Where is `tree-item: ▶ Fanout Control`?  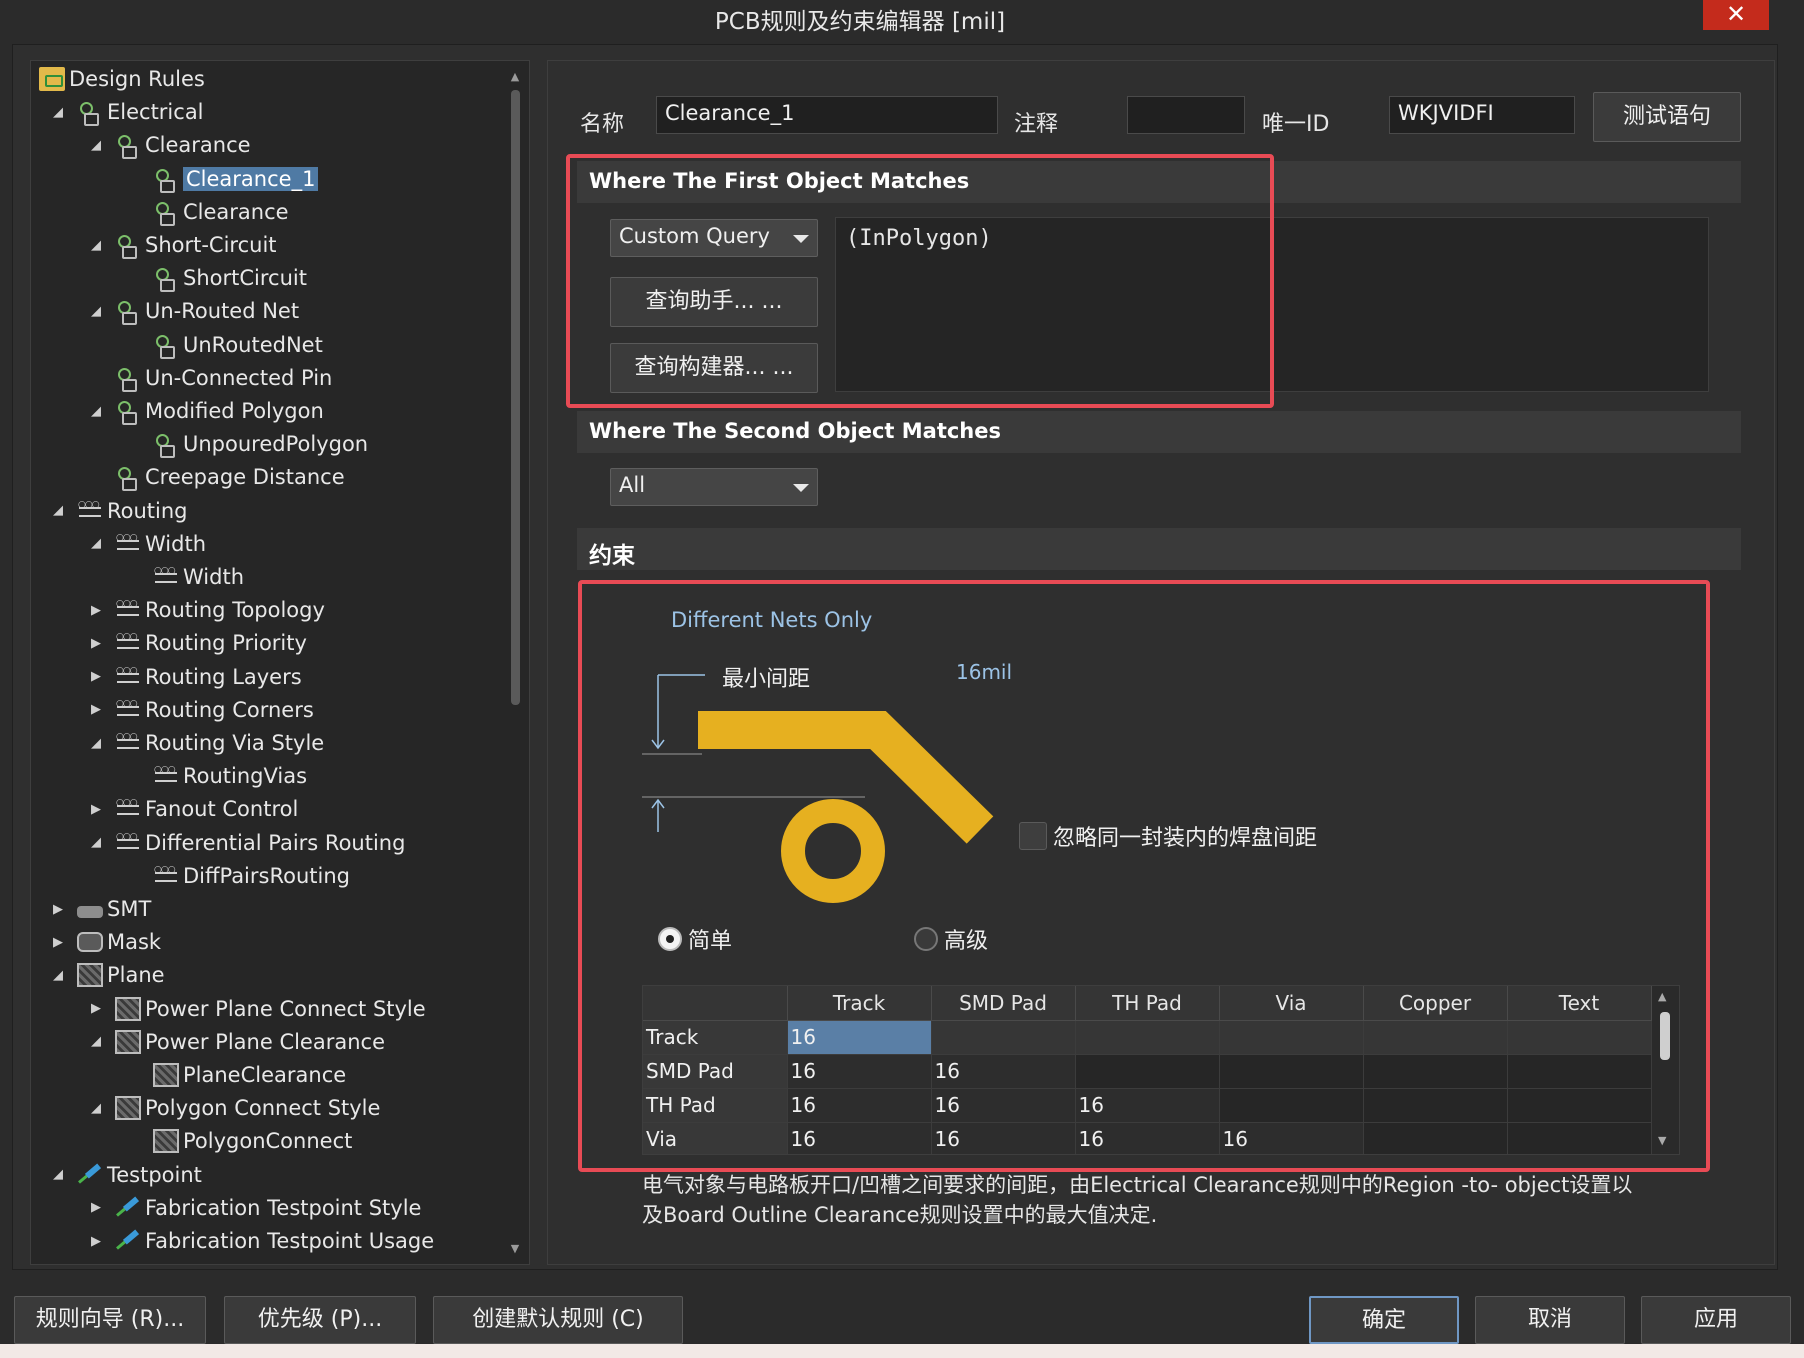 tree-item: ▶ Fanout Control is located at coordinates (194, 809).